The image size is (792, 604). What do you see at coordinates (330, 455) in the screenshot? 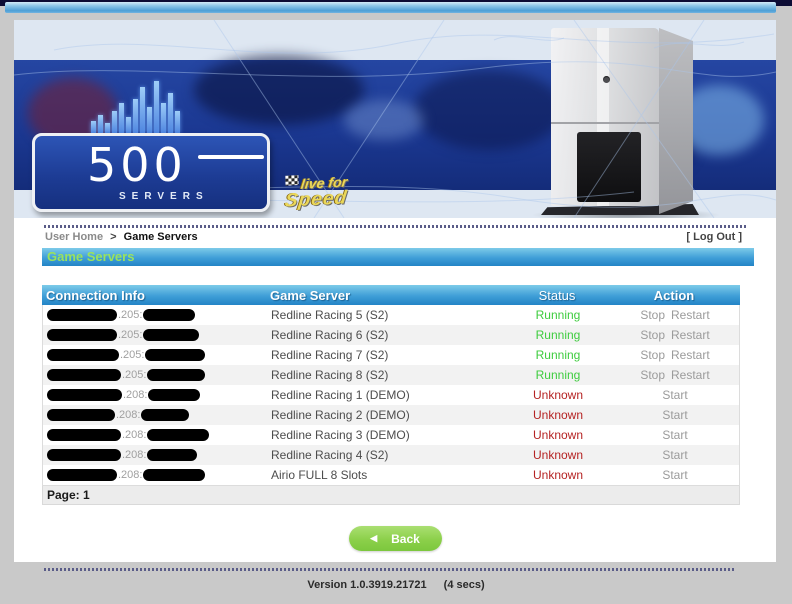
I see `game-server-name: Redline Racing 4 (S2)` at bounding box center [330, 455].